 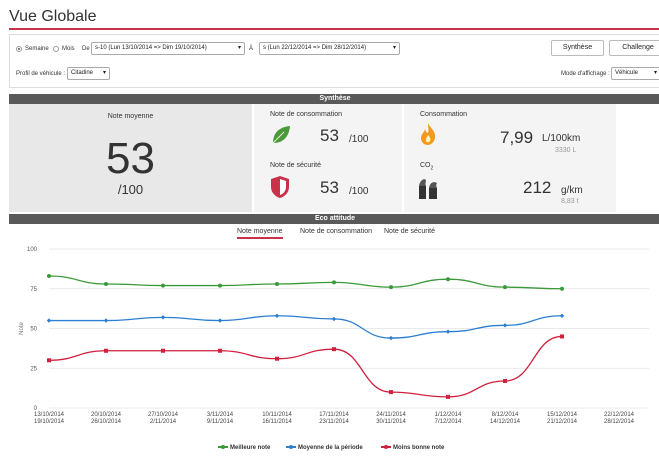 I want to click on from-period-value: s-10 (Lun 13/10/2014 => Dim 19/10/2014), so click(x=151, y=48).